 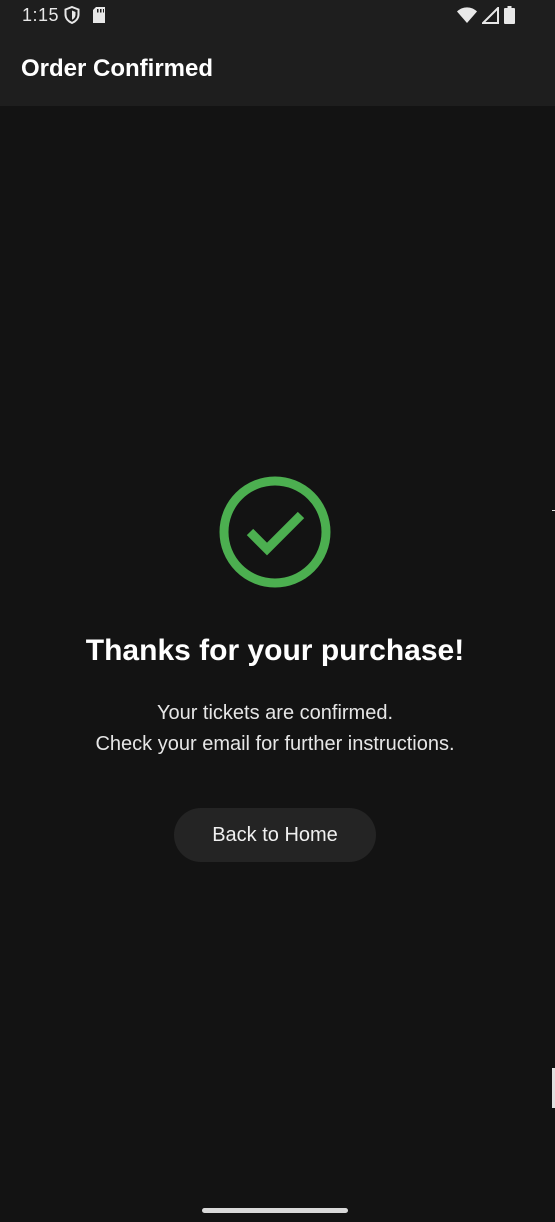 What do you see at coordinates (467, 17) in the screenshot?
I see `wifi-icon` at bounding box center [467, 17].